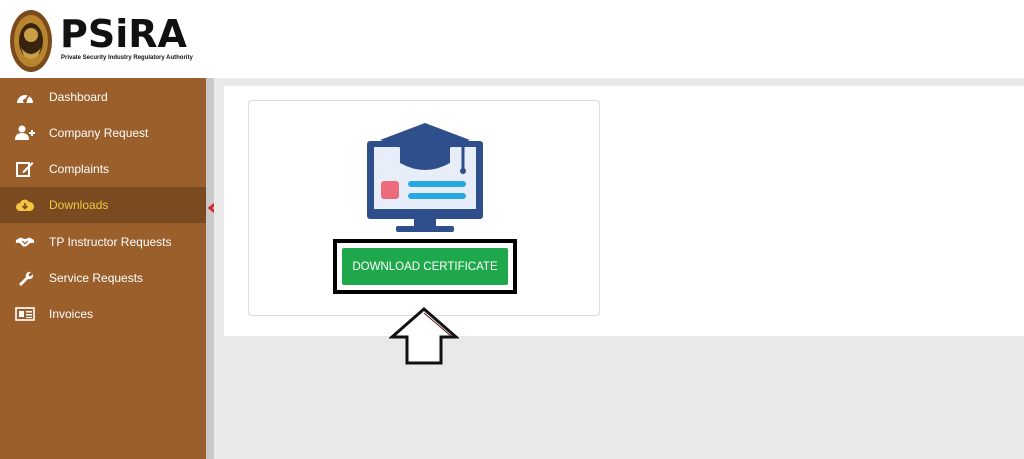 The height and width of the screenshot is (459, 1024). What do you see at coordinates (25, 205) in the screenshot?
I see `cloud-download-icon` at bounding box center [25, 205].